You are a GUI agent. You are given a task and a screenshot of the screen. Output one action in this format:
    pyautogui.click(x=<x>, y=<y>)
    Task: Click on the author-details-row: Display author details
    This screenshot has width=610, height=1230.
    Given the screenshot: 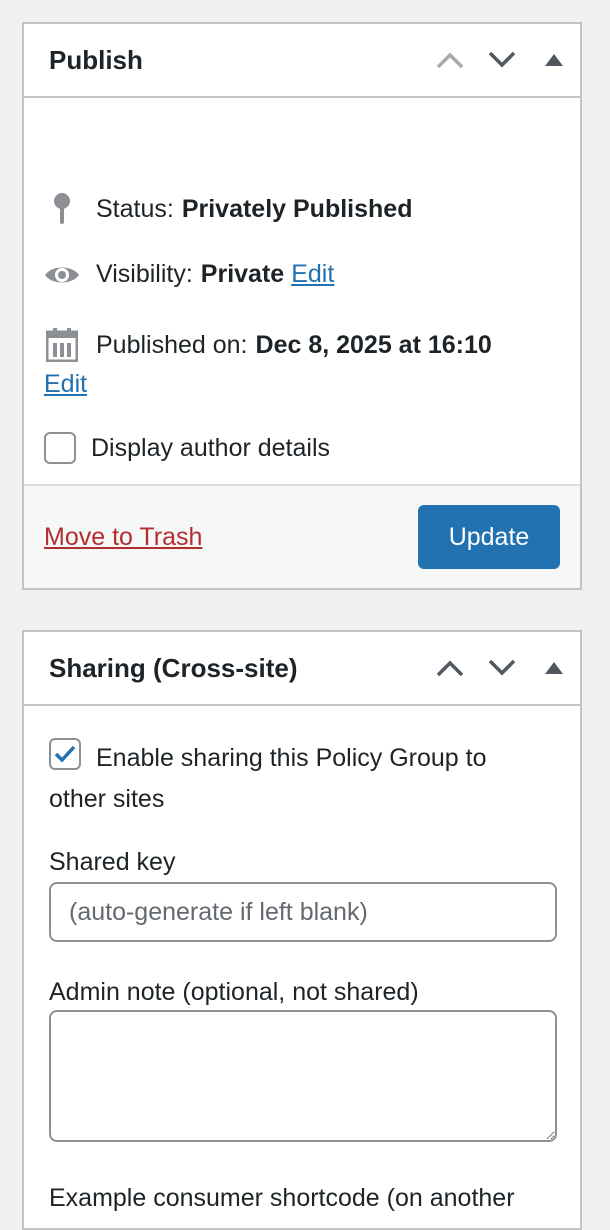 What is the action you would take?
    pyautogui.click(x=307, y=448)
    